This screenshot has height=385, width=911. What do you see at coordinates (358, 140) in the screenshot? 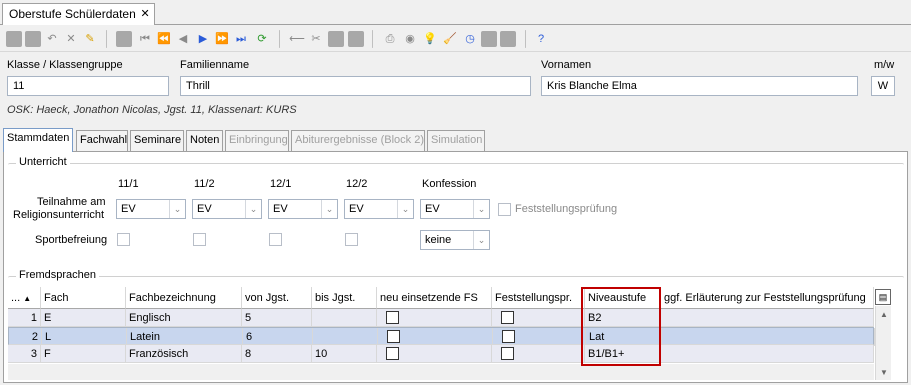
I see `tab-abiturergebnisse: Abiturergebnisse (Block 2)` at bounding box center [358, 140].